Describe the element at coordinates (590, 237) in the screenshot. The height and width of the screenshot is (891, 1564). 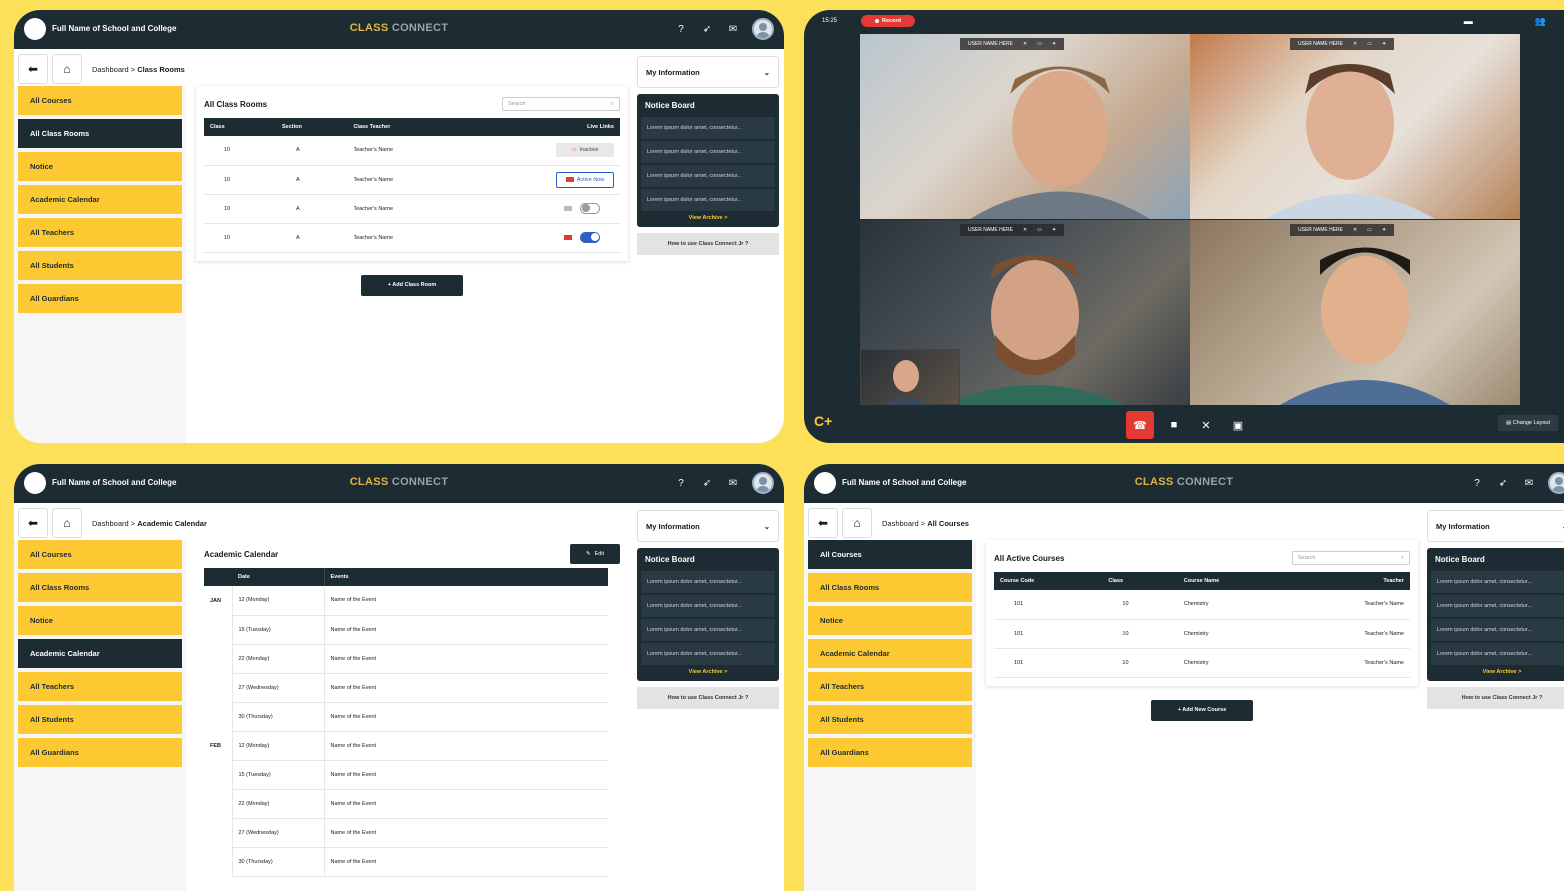
I see `live-toggle-on` at that location.